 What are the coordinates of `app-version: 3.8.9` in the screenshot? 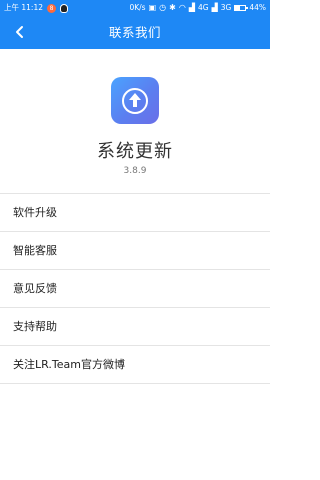 It's located at (135, 171).